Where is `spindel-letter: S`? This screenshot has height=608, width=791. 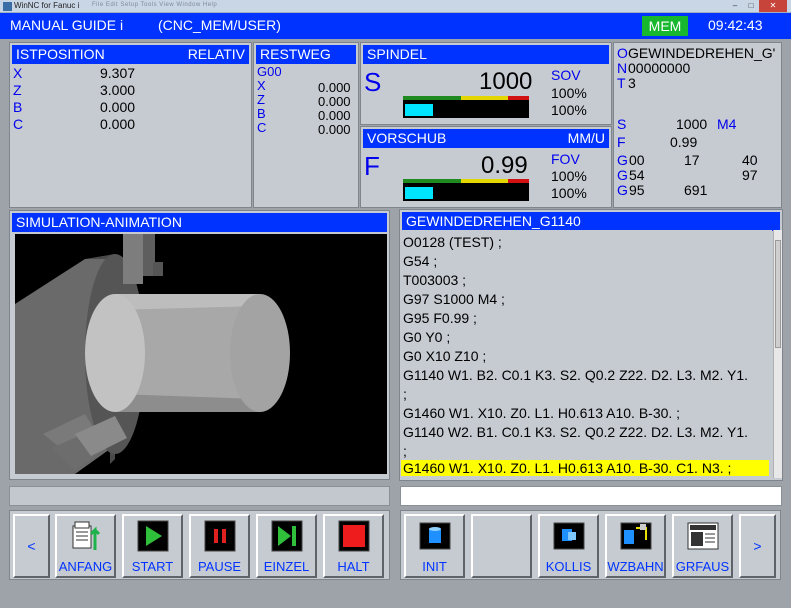 spindel-letter: S is located at coordinates (373, 82).